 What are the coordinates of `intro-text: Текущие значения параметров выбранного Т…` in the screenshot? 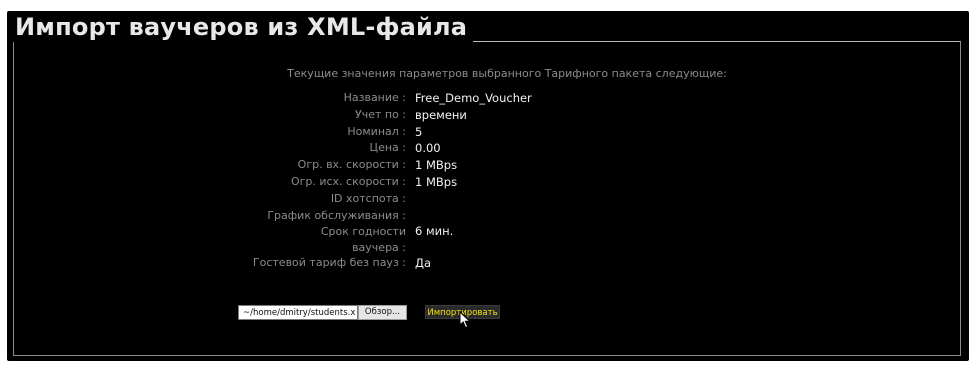 It's located at (507, 73).